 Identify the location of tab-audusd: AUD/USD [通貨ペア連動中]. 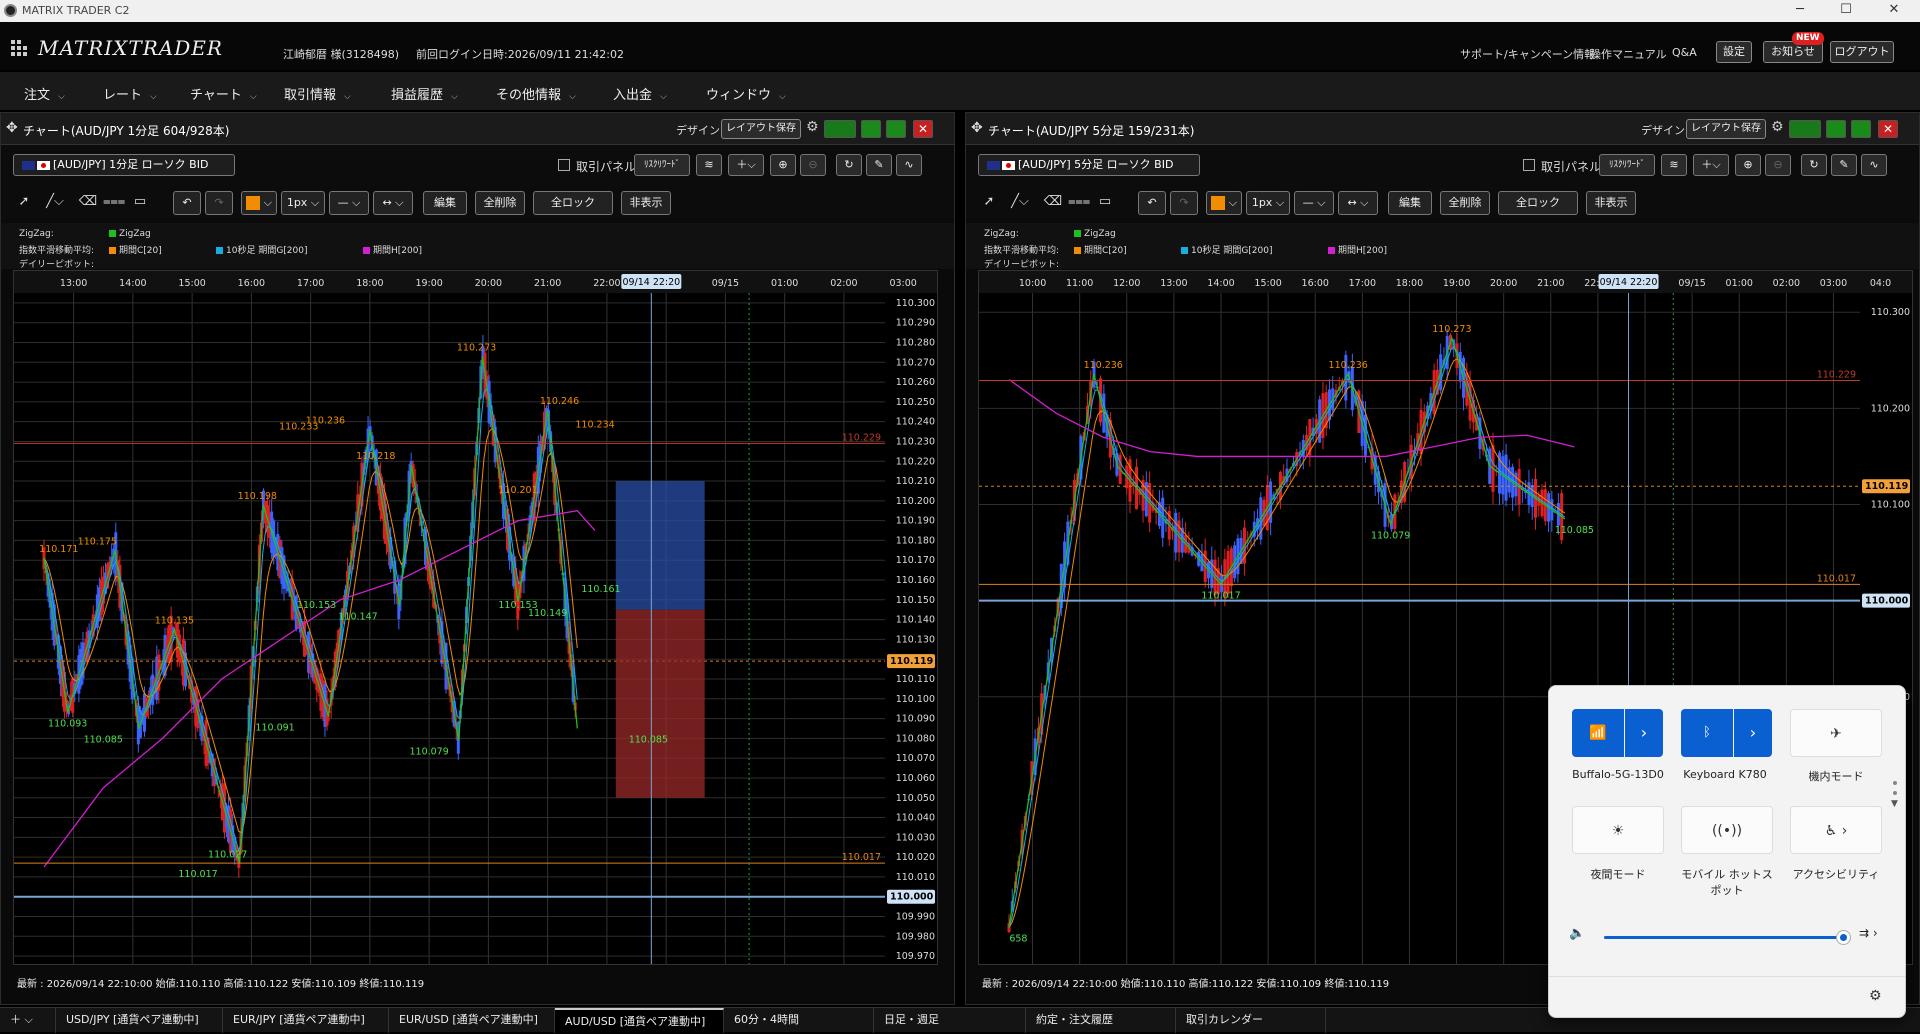
(639, 1020).